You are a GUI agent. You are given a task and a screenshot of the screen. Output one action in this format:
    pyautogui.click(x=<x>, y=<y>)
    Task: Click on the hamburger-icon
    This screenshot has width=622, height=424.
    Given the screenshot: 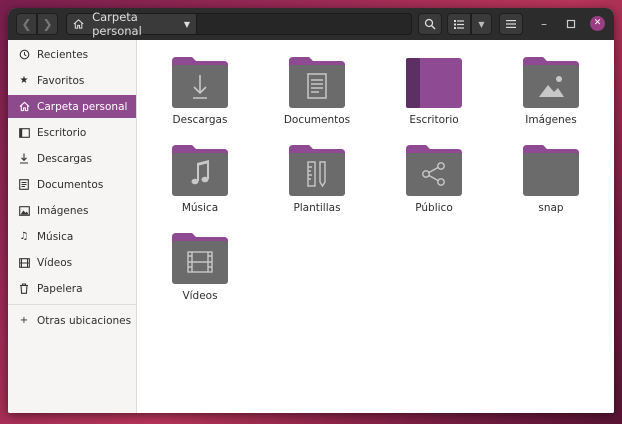 What is the action you would take?
    pyautogui.click(x=511, y=24)
    